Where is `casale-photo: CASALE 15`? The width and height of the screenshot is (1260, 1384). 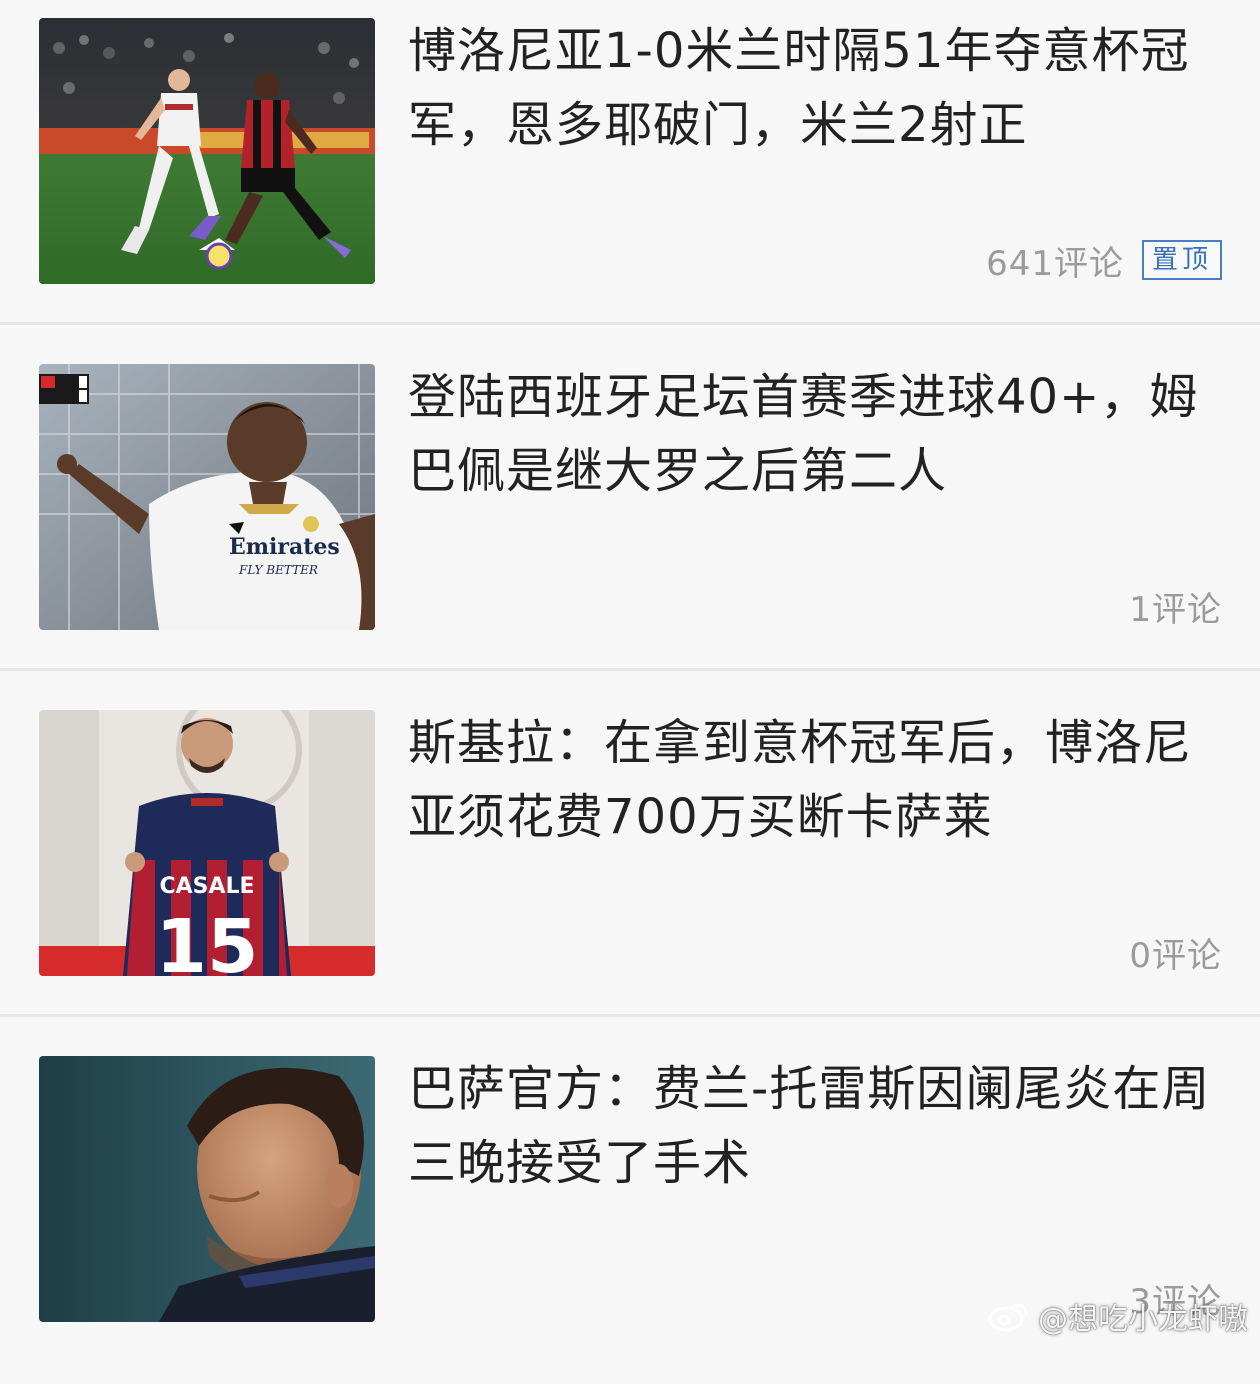
casale-photo: CASALE 15 is located at coordinates (207, 843).